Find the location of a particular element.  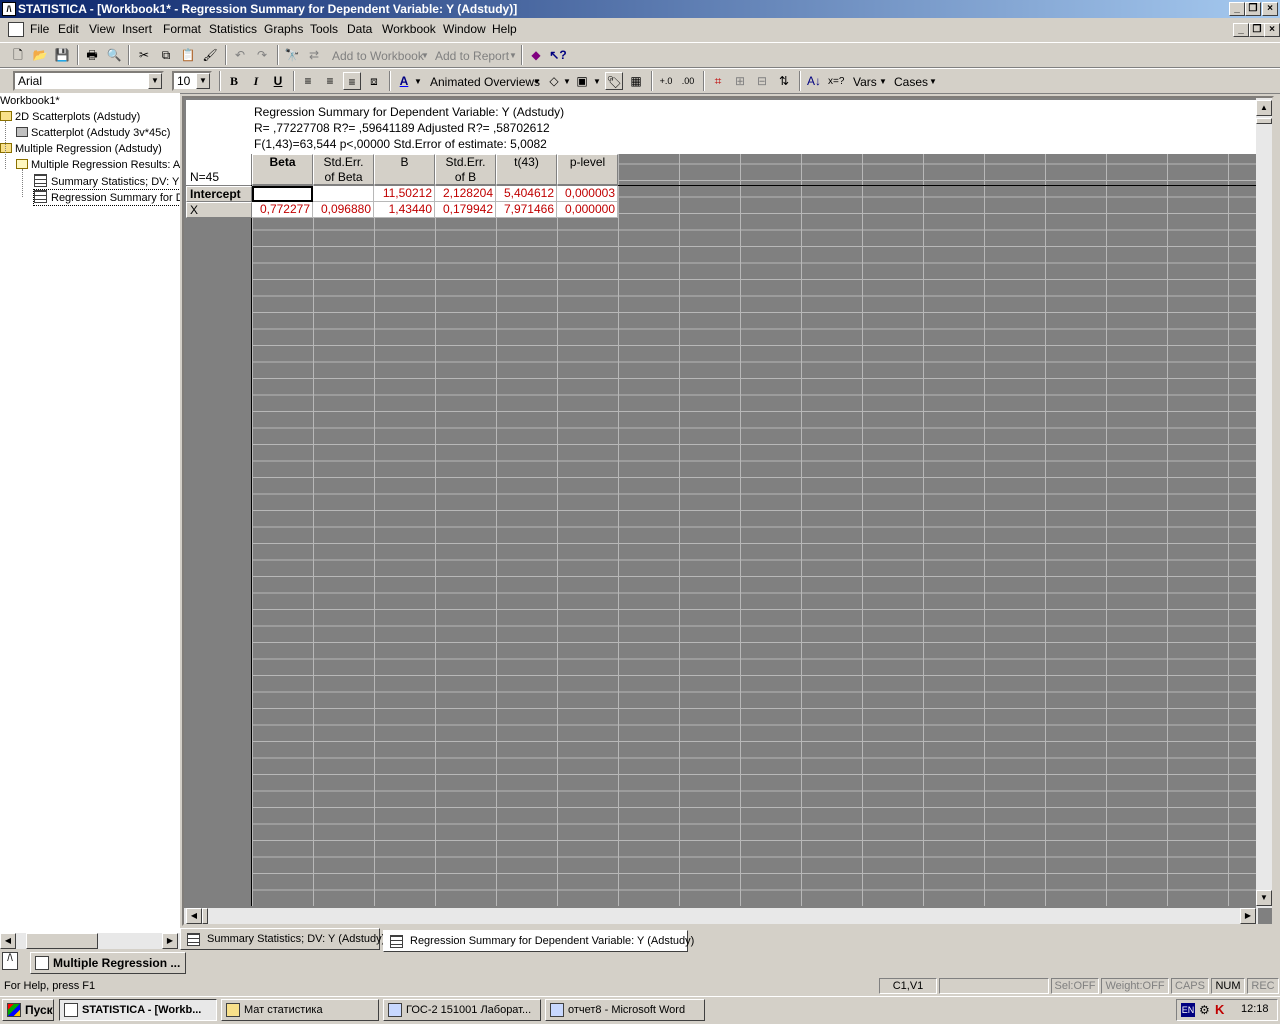

font-color-icon: A is located at coordinates (404, 81).